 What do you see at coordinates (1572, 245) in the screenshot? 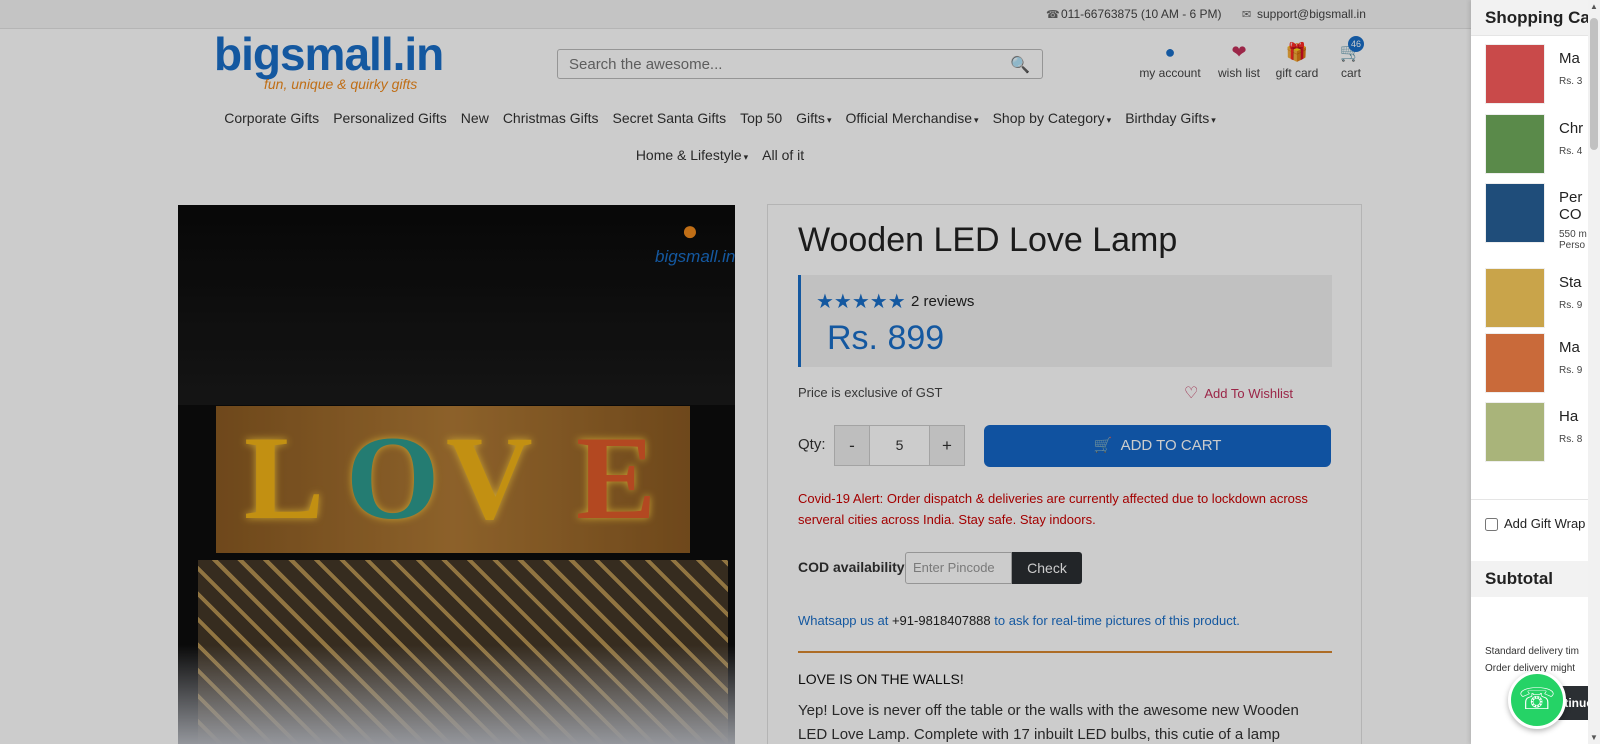
I see `cart-item-price-line: Perso` at bounding box center [1572, 245].